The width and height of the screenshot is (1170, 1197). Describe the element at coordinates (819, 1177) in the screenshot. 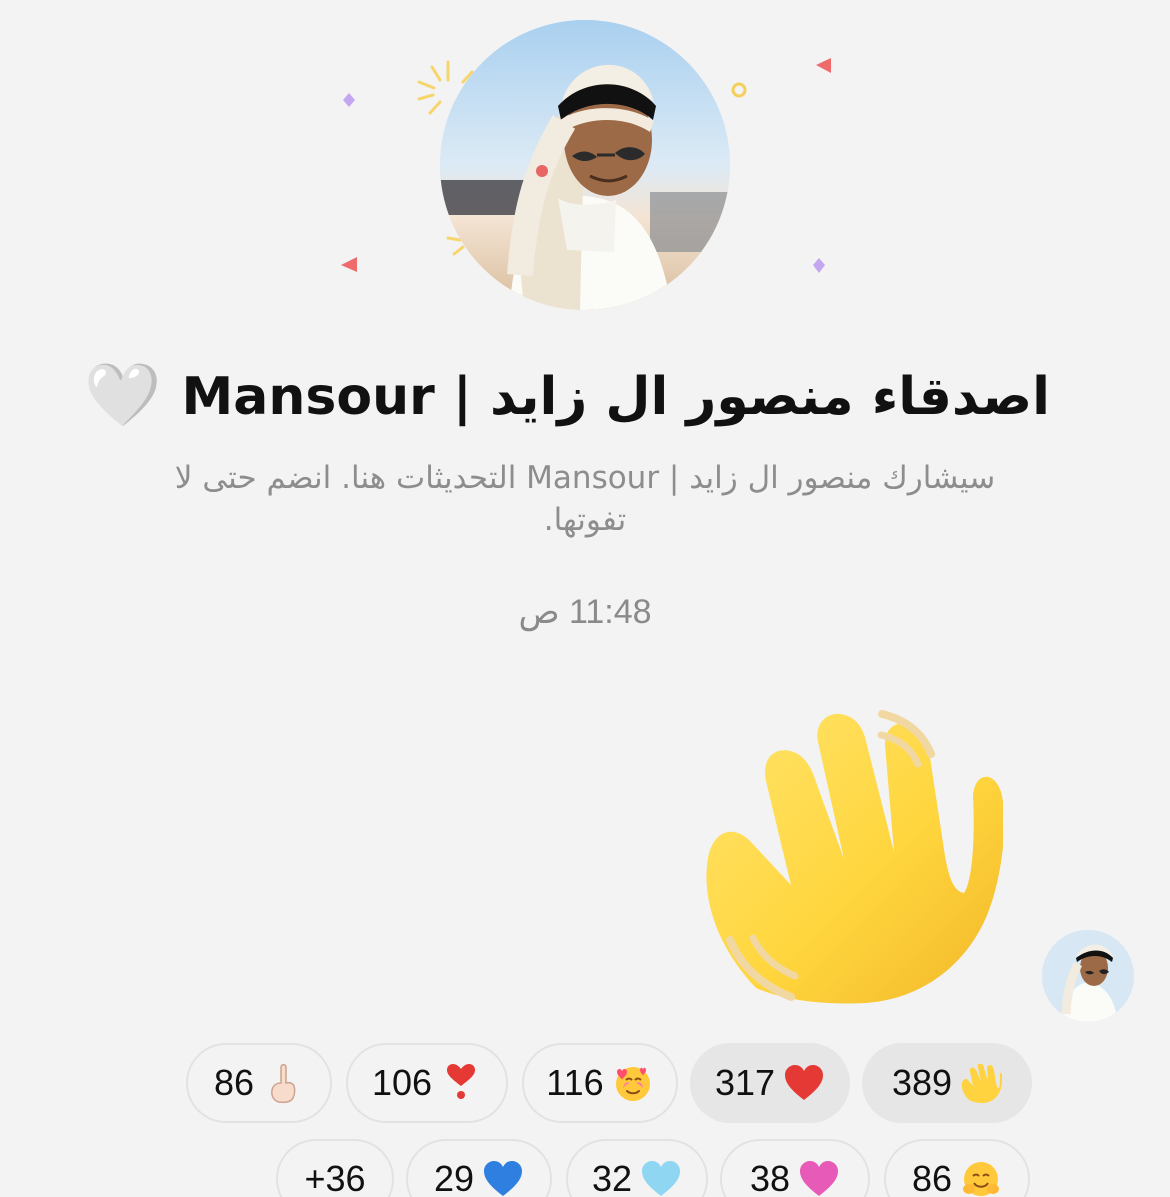

I see `pink-heart-icon` at that location.